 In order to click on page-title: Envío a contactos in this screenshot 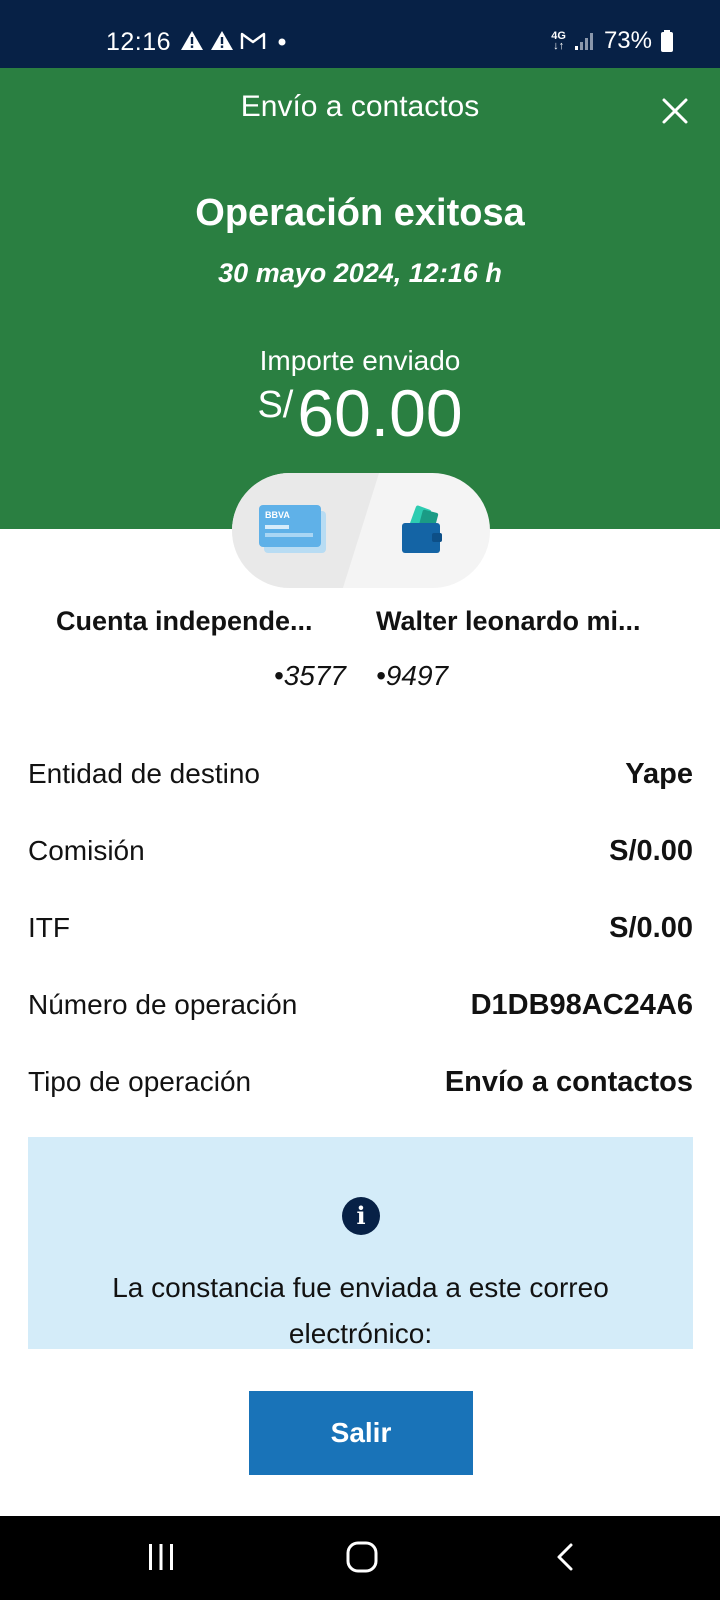, I will do `click(360, 106)`.